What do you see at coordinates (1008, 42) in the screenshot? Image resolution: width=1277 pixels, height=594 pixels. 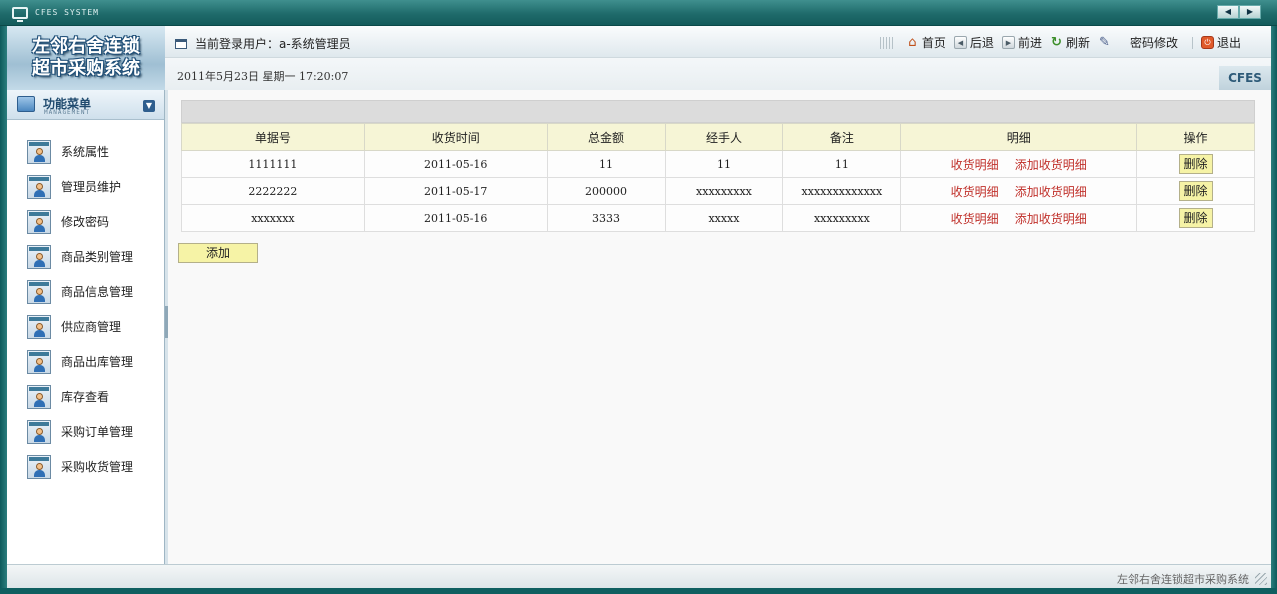 I see `forward-icon: ▶` at bounding box center [1008, 42].